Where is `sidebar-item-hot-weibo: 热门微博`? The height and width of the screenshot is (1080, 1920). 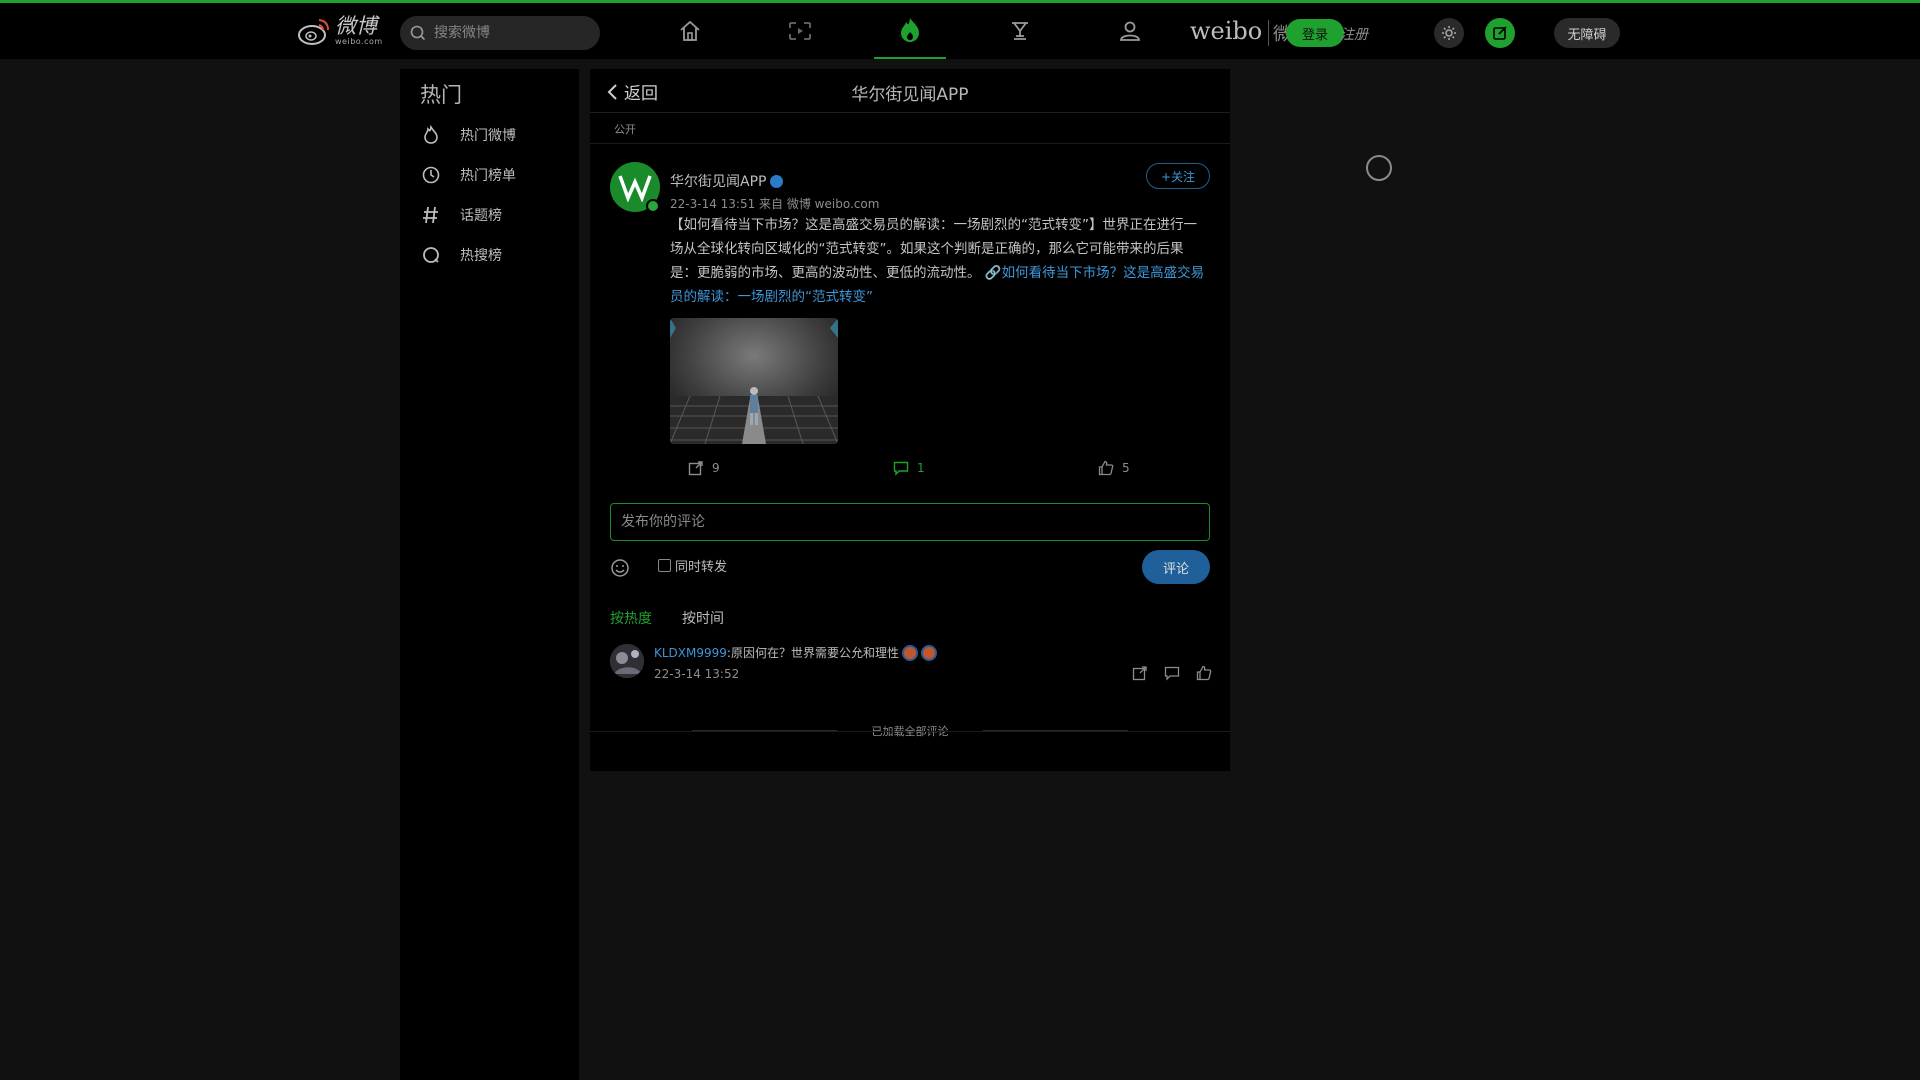 sidebar-item-hot-weibo: 热门微博 is located at coordinates (468, 135).